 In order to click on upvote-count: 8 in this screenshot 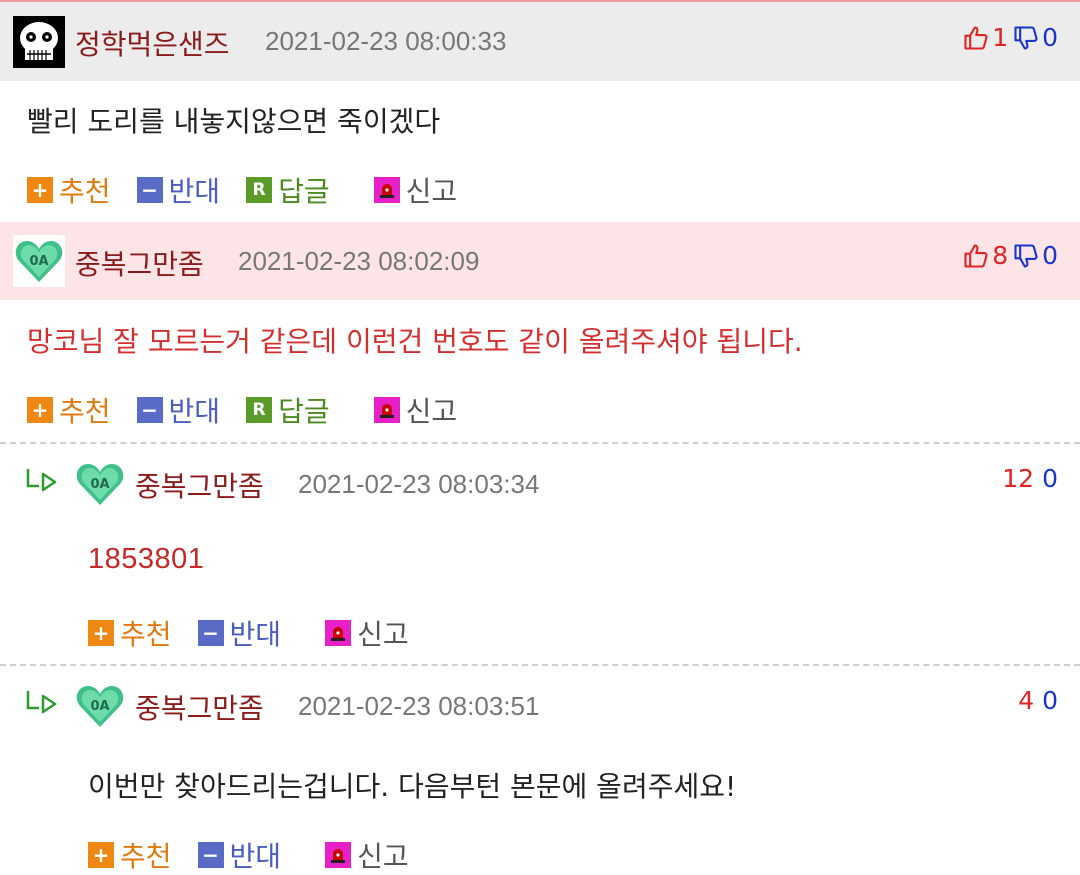, I will do `click(1000, 255)`.